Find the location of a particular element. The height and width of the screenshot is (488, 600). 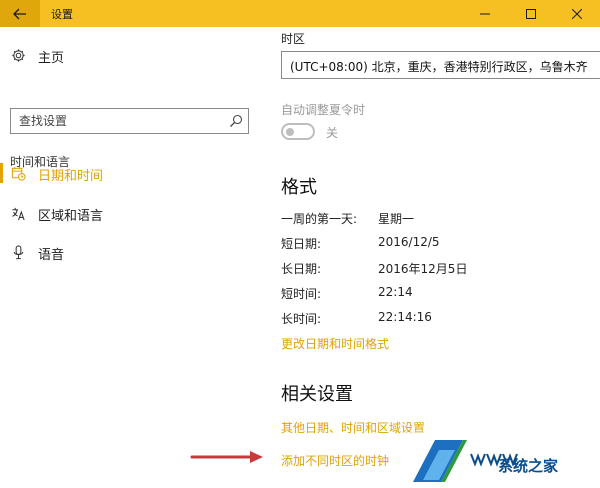

back-button is located at coordinates (20, 13).